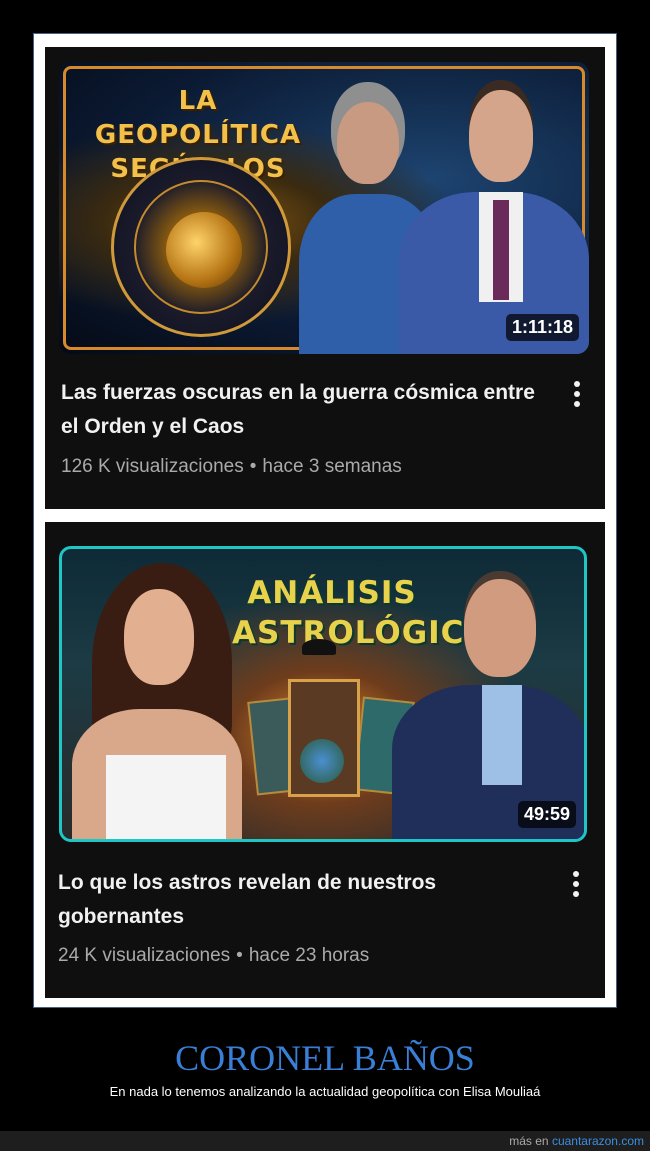  What do you see at coordinates (598, 1141) in the screenshot?
I see `site-link: cuantarazon.com` at bounding box center [598, 1141].